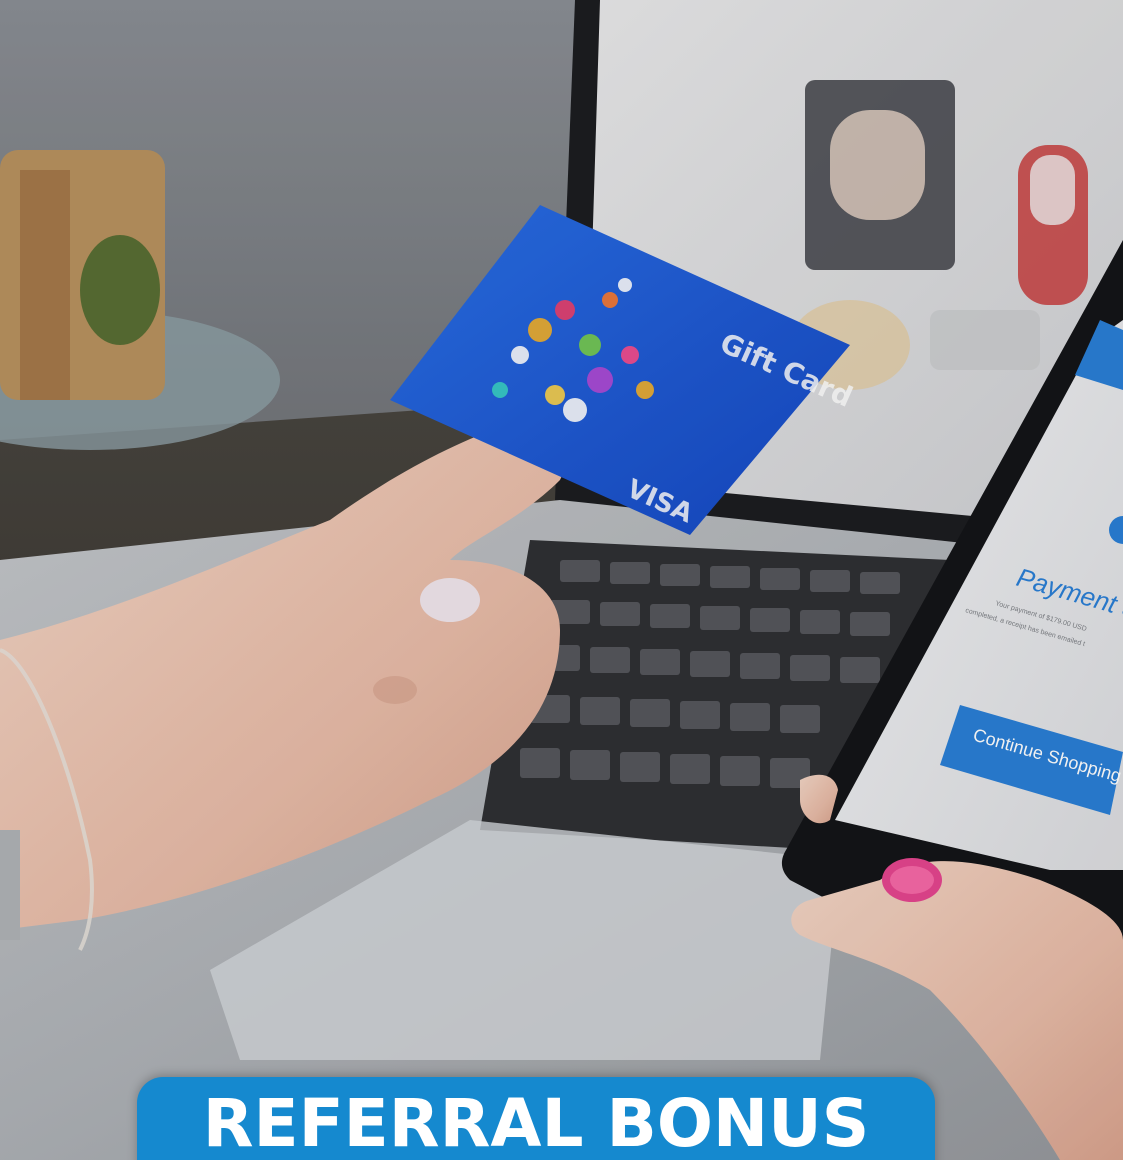 This screenshot has width=1123, height=1160. What do you see at coordinates (536, 1122) in the screenshot?
I see `banner-title: REFERRAL BONUS` at bounding box center [536, 1122].